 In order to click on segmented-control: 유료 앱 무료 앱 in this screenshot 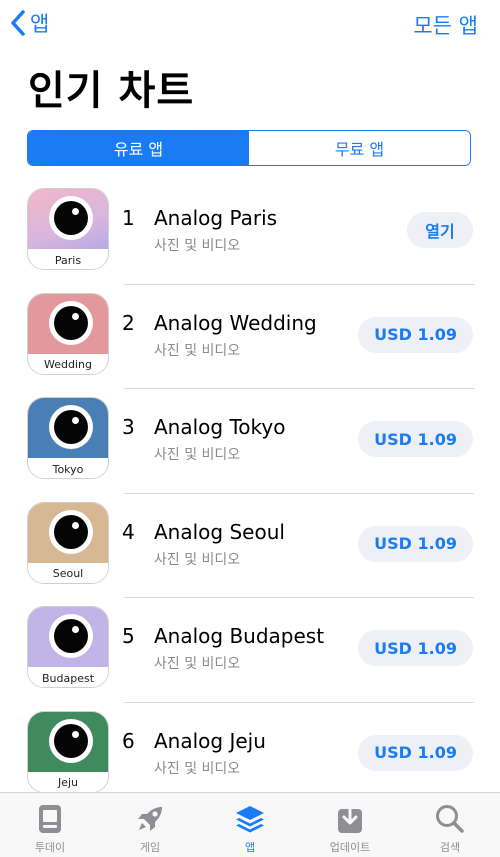, I will do `click(249, 148)`.